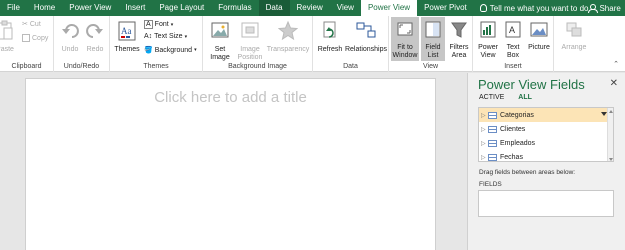 The image size is (625, 250). I want to click on drag-fields-label: Drag fields between areas below:, so click(527, 172).